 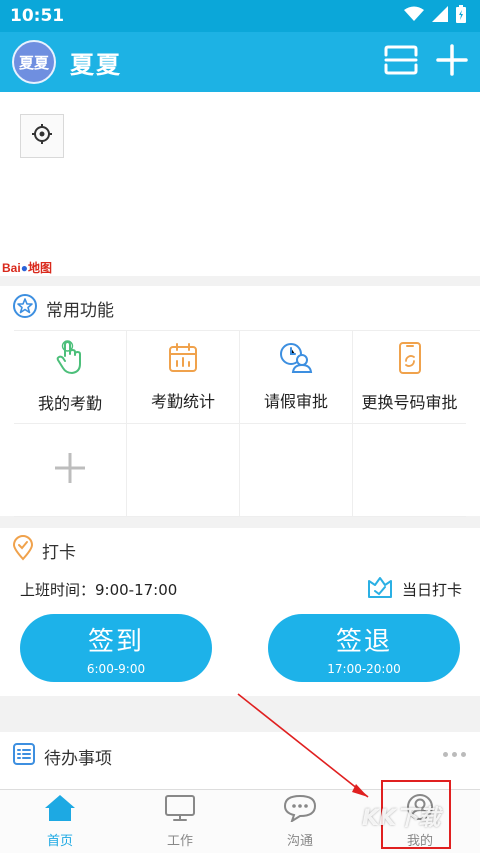 I want to click on add-icon, so click(x=452, y=62).